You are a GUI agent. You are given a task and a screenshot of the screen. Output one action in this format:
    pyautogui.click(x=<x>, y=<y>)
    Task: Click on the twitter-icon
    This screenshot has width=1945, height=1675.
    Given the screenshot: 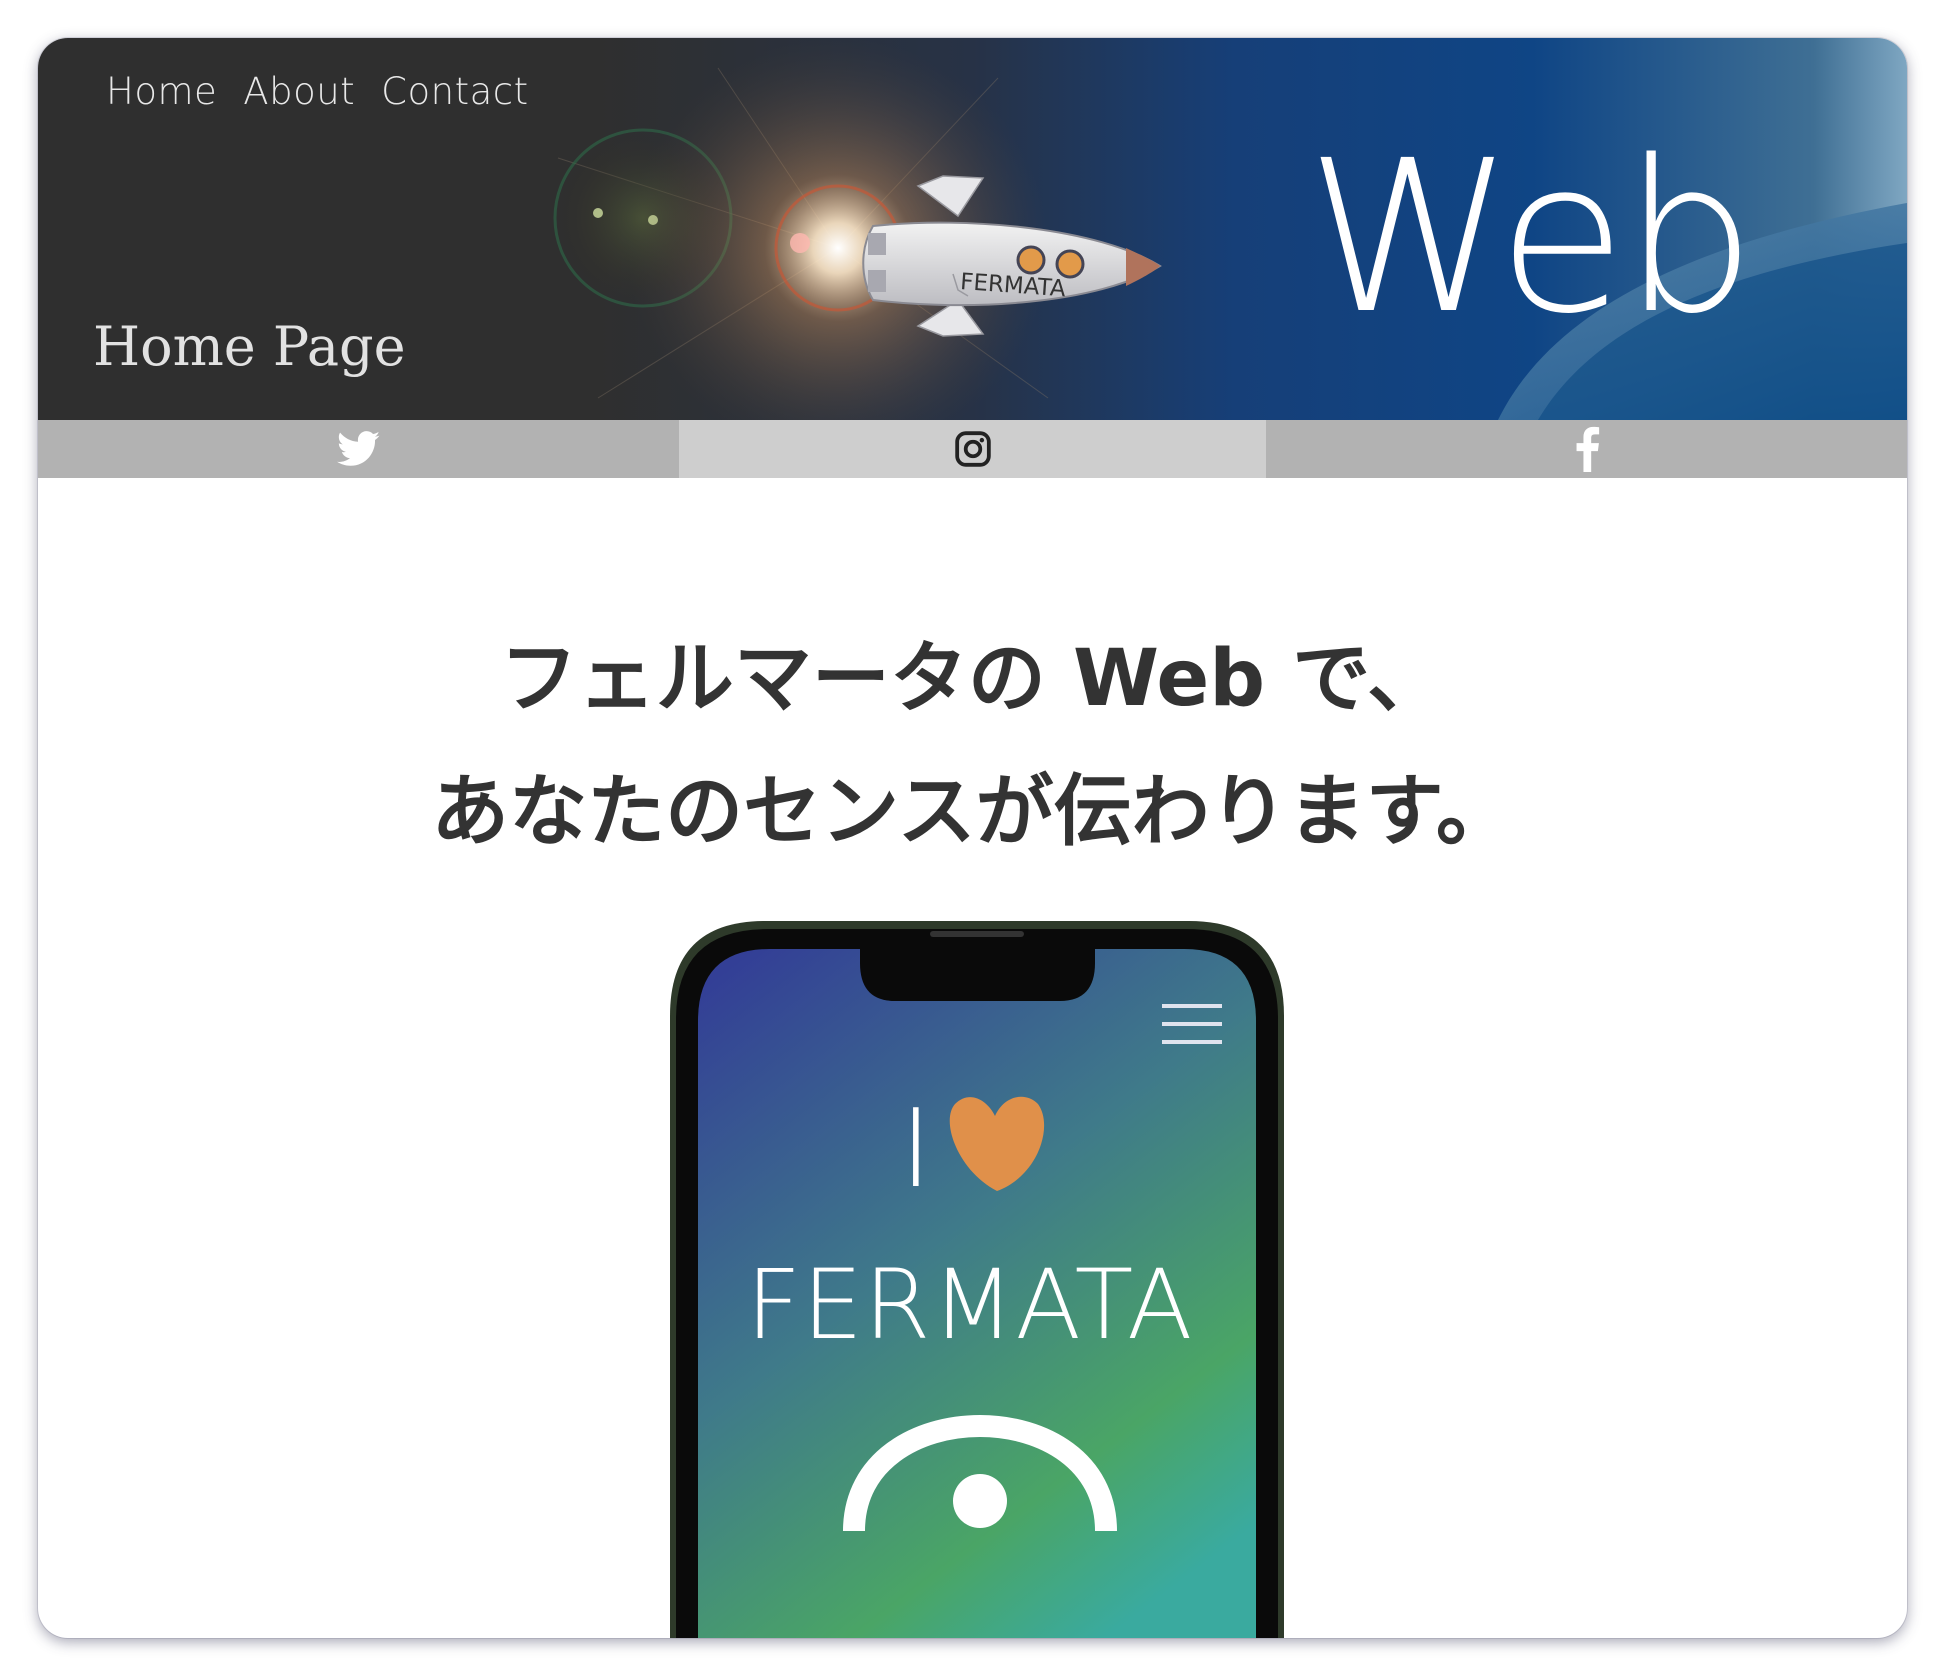 What is the action you would take?
    pyautogui.click(x=358, y=448)
    